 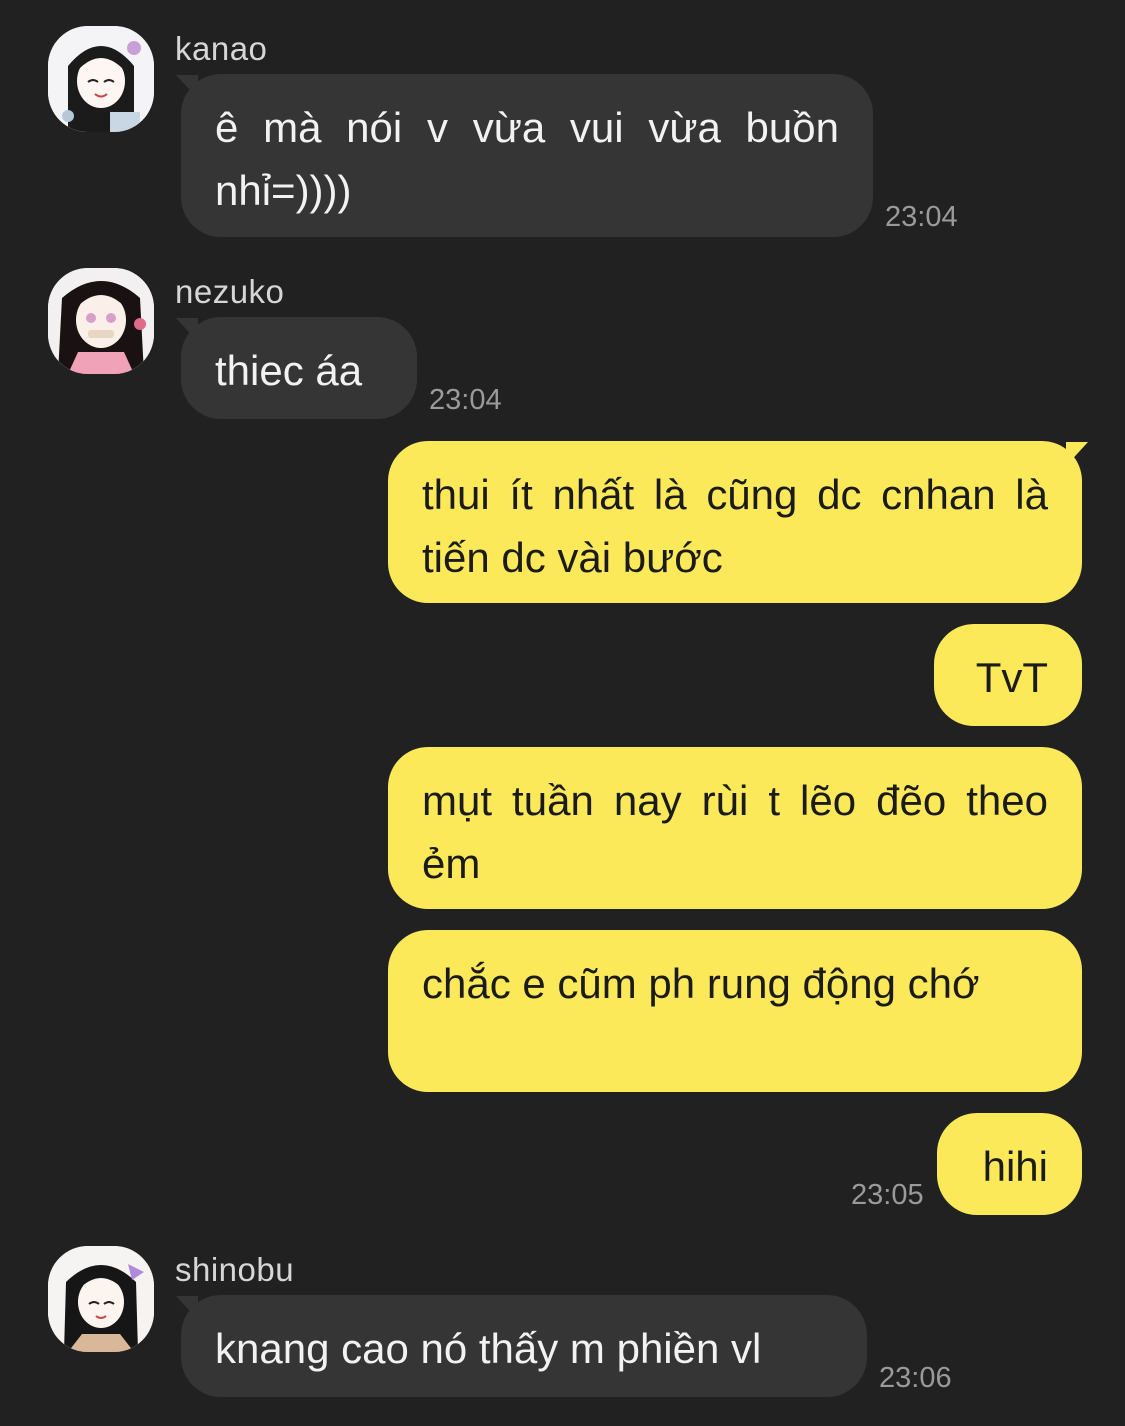 I want to click on avatar-nezuko, so click(x=101, y=321).